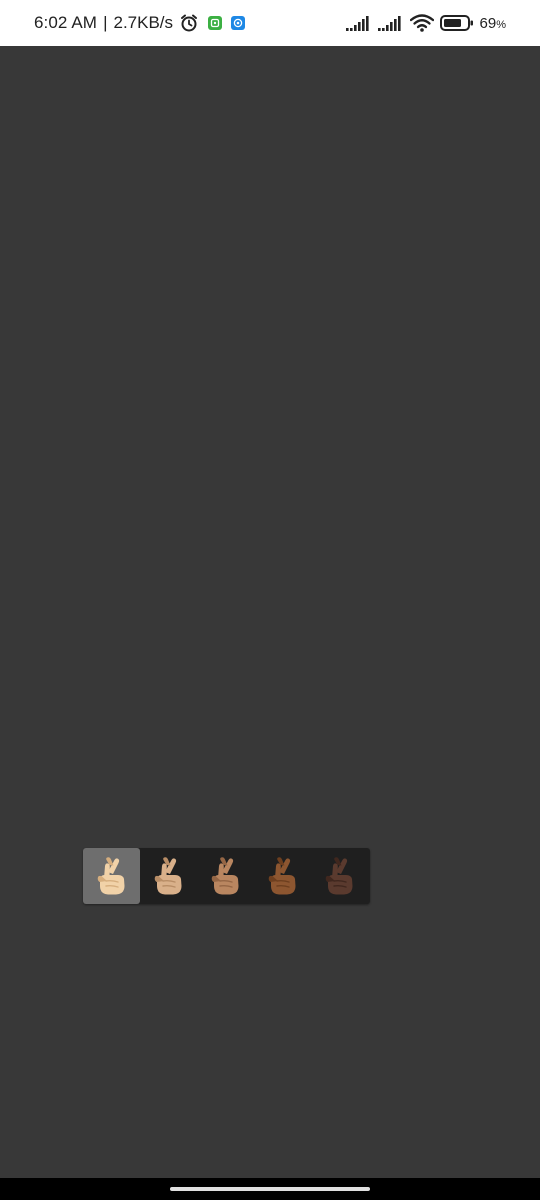 The image size is (540, 1200). I want to click on battery-percentage: 69%, so click(493, 23).